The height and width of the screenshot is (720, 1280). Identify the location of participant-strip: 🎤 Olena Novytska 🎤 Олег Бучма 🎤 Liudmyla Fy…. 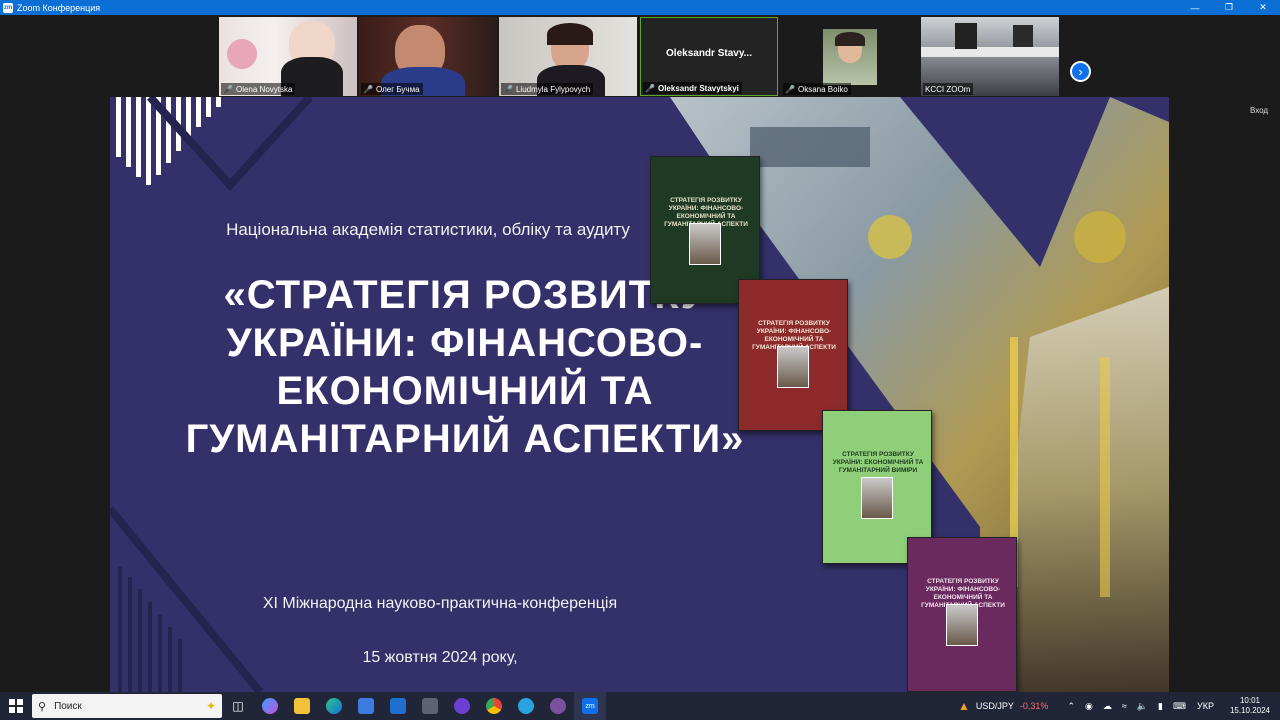
(640, 56).